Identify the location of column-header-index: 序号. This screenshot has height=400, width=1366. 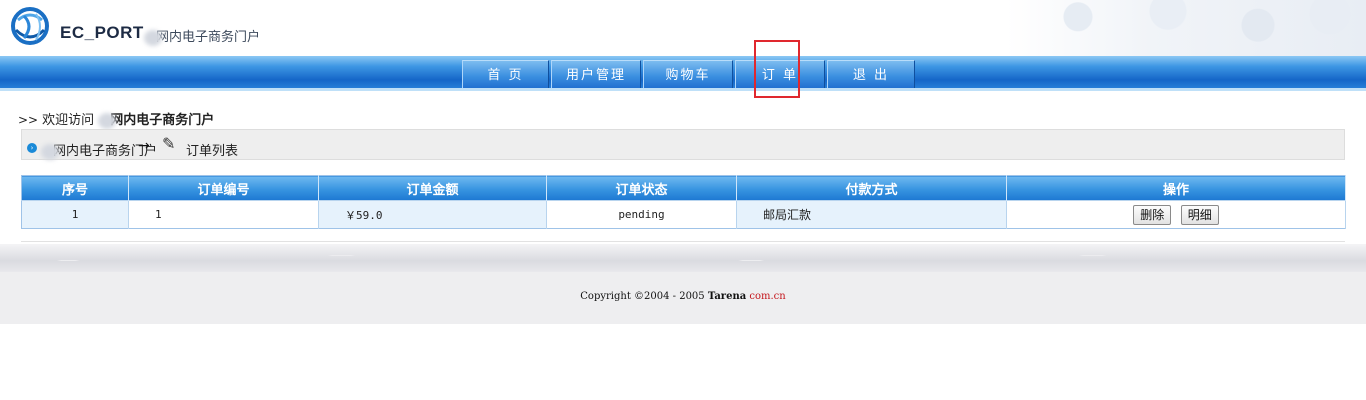
(75, 188).